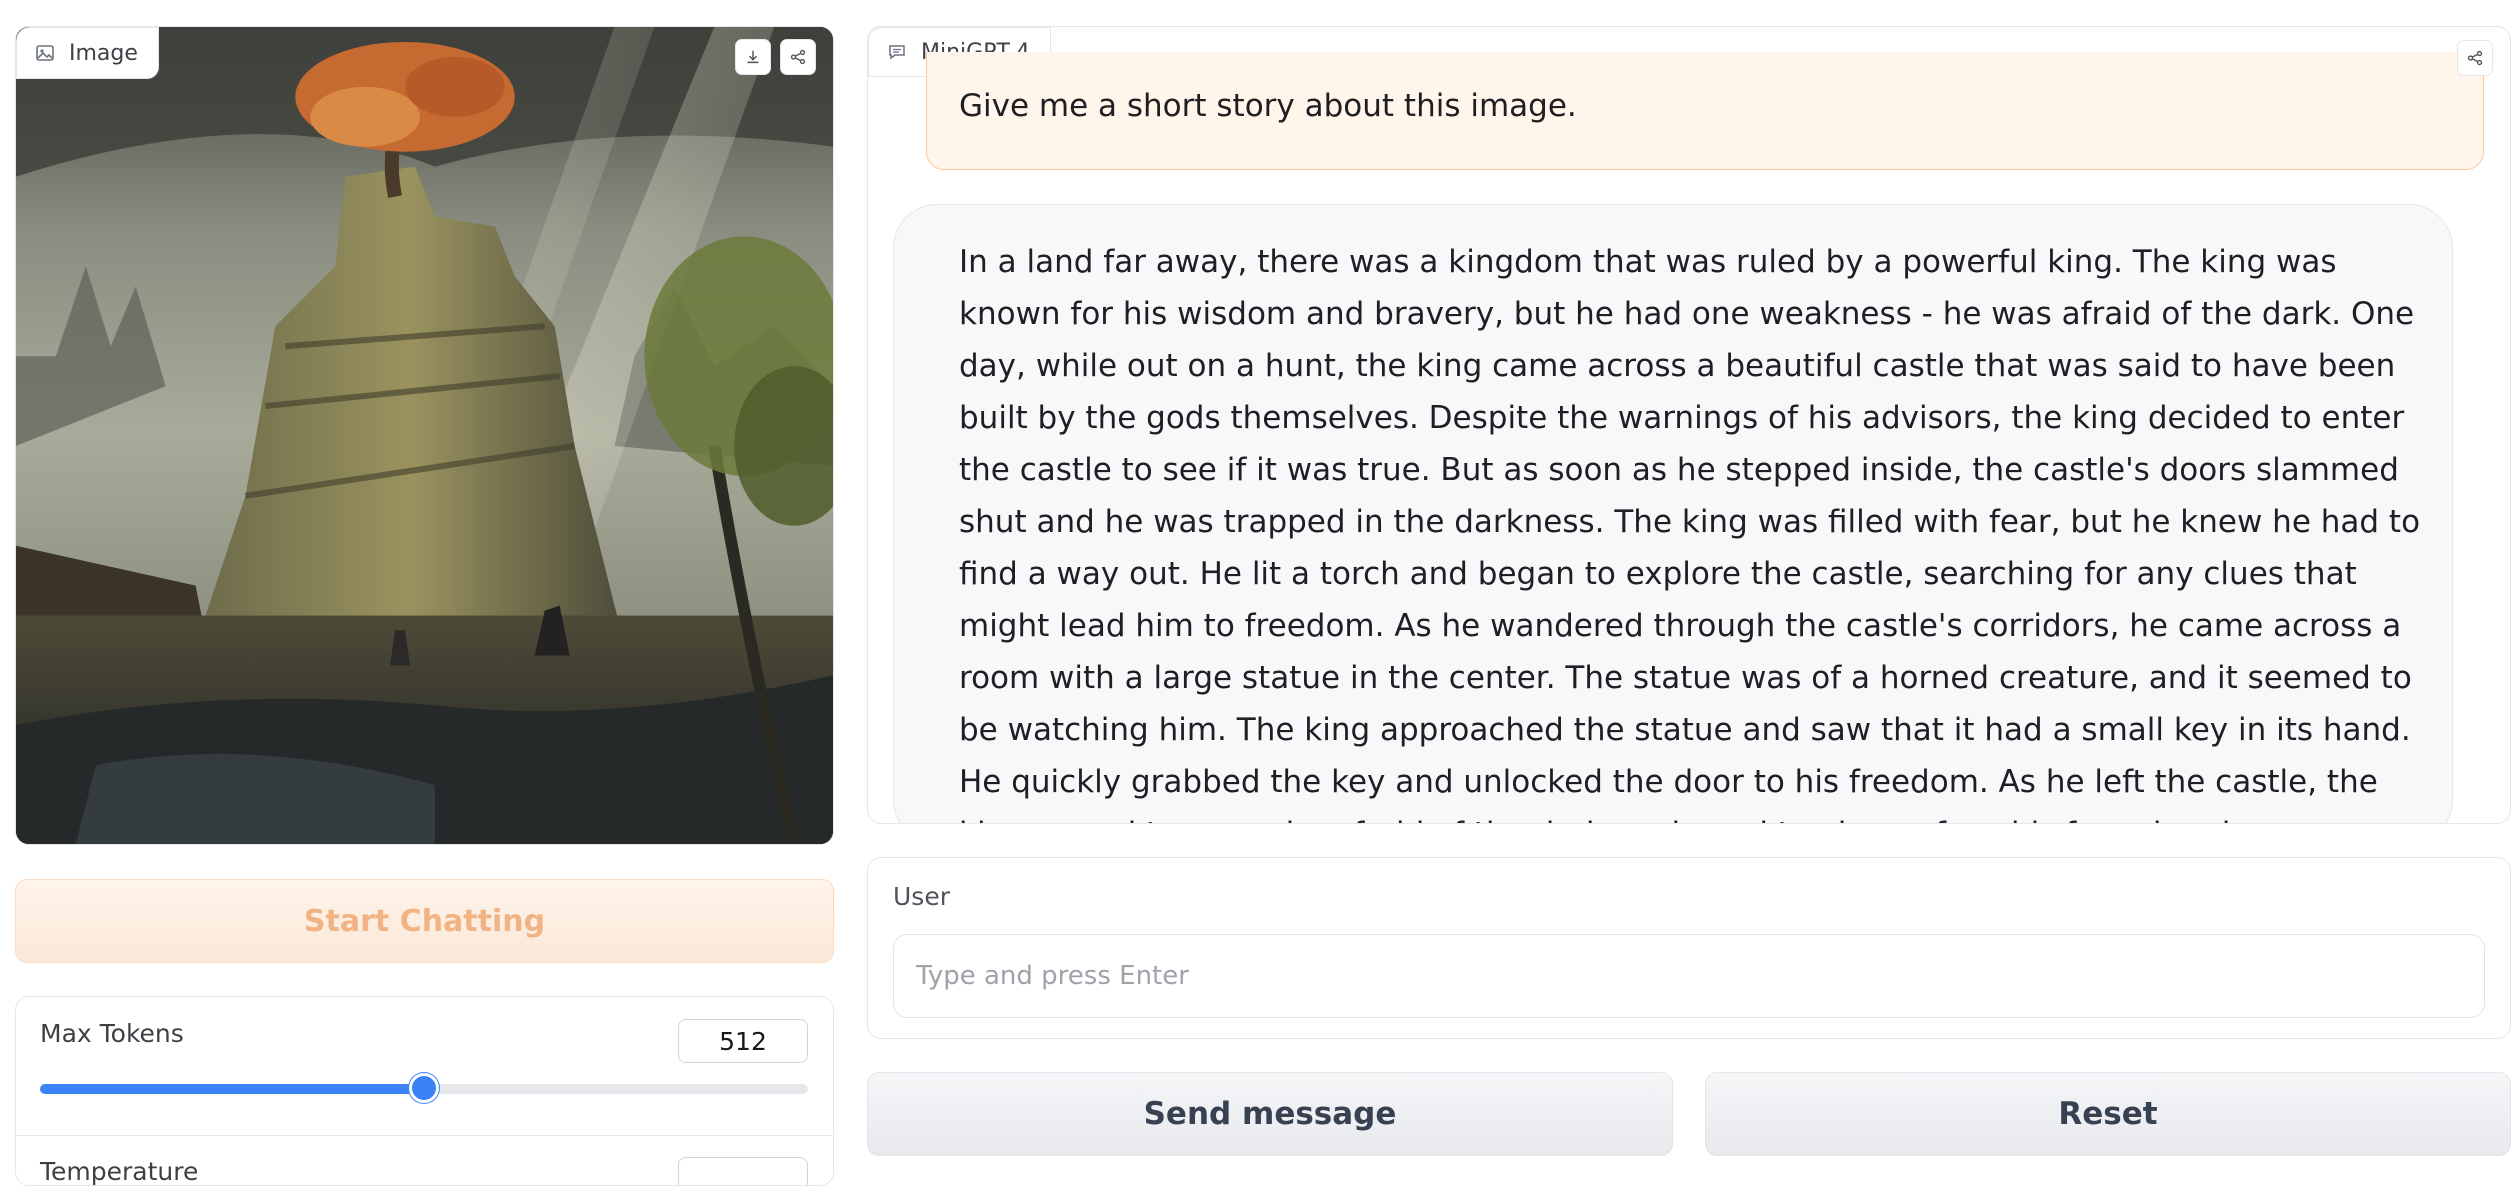 The width and height of the screenshot is (2518, 1186). Describe the element at coordinates (1268, 106) in the screenshot. I see `user-message-text: Give me a short story about this image.` at that location.